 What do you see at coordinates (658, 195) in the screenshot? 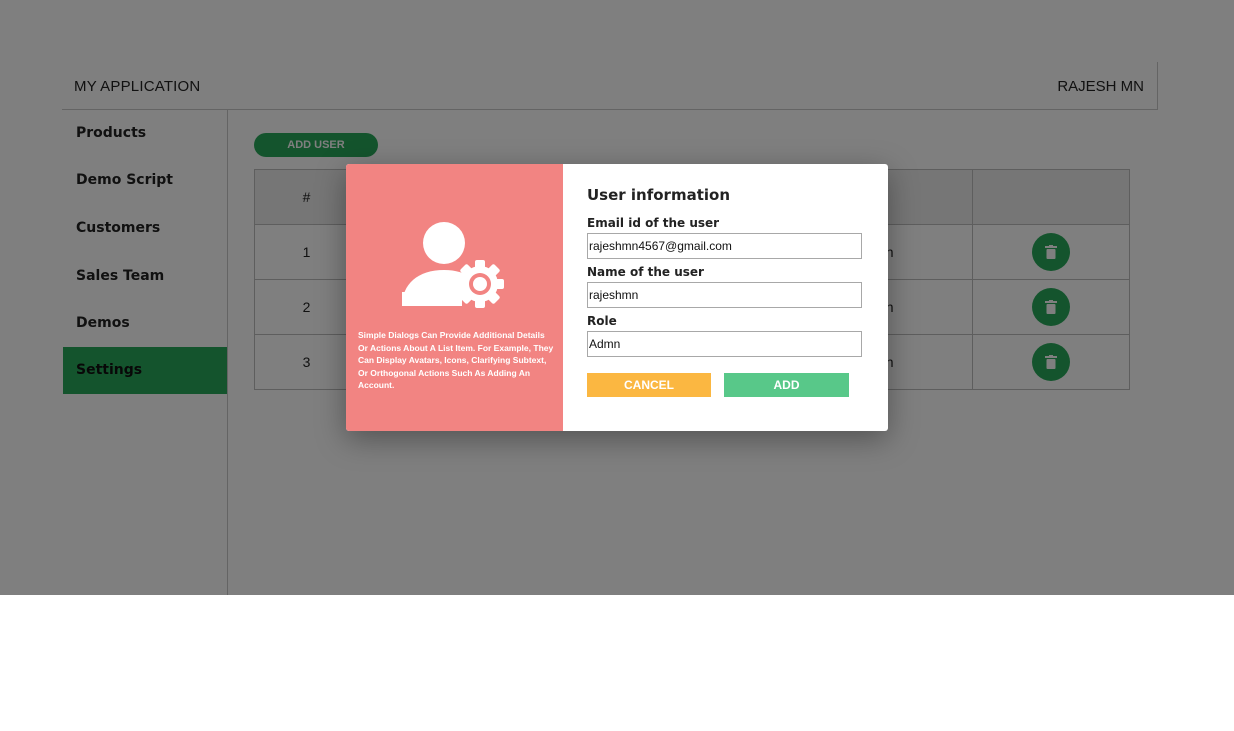
I see `dialog-title: User information` at bounding box center [658, 195].